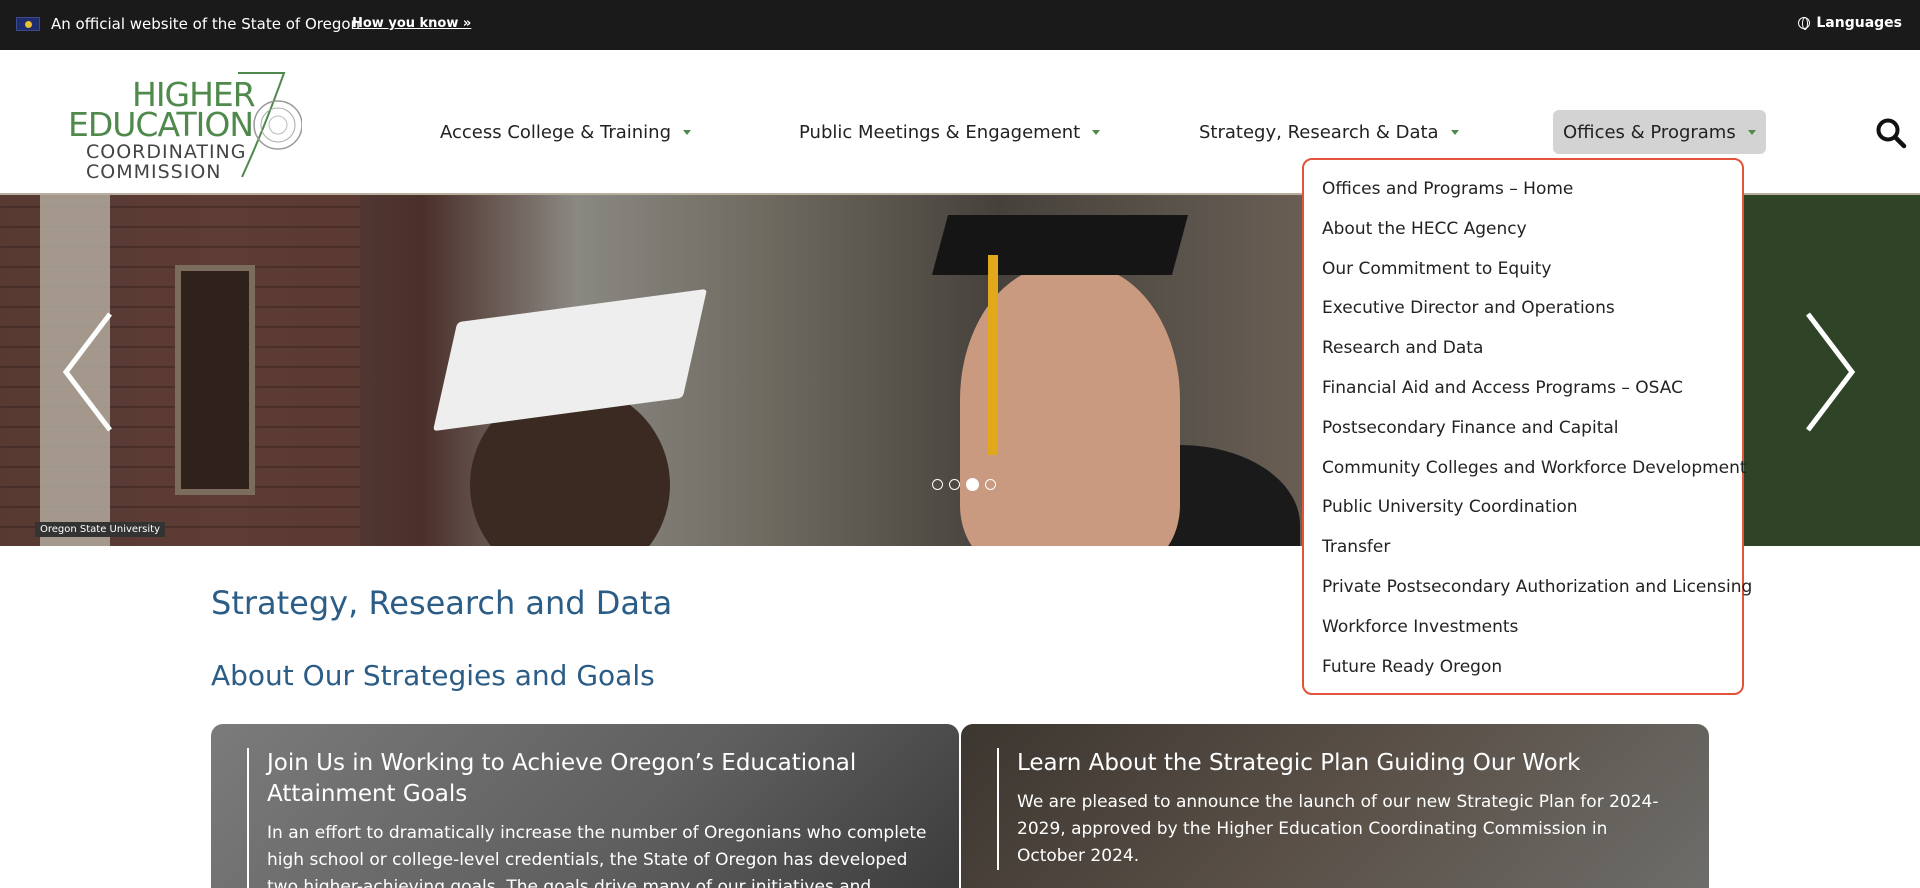  Describe the element at coordinates (270, 125) in the screenshot. I see `oregon-seal-icon` at that location.